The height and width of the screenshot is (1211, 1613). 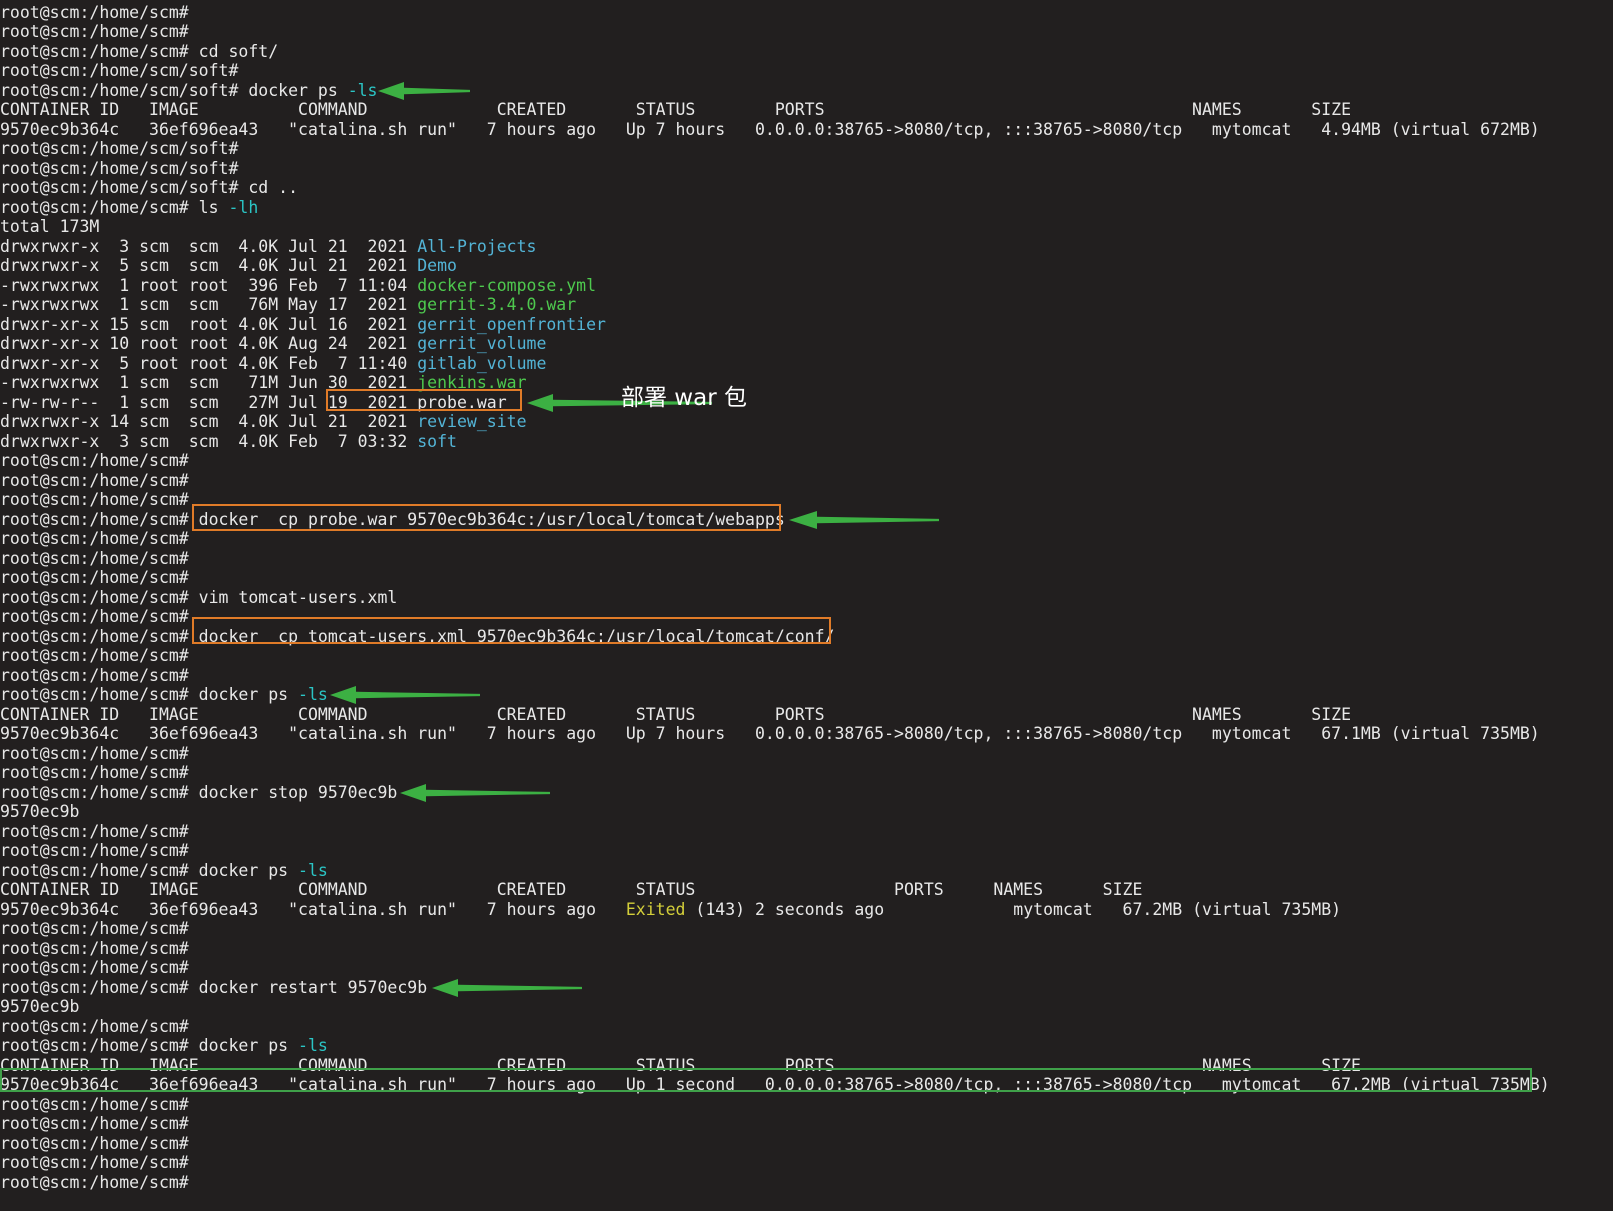 I want to click on terminal-text-span: drwxr-xr-x 10 root root 4.0K Aug 24 2021, so click(x=209, y=343).